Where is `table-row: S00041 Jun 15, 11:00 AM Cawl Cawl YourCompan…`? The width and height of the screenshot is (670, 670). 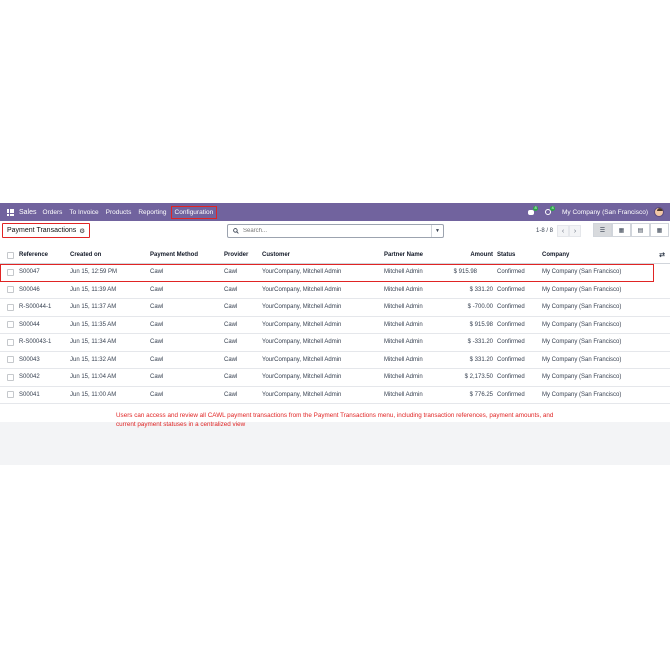 table-row: S00041 Jun 15, 11:00 AM Cawl Cawl YourCompan… is located at coordinates (335, 395).